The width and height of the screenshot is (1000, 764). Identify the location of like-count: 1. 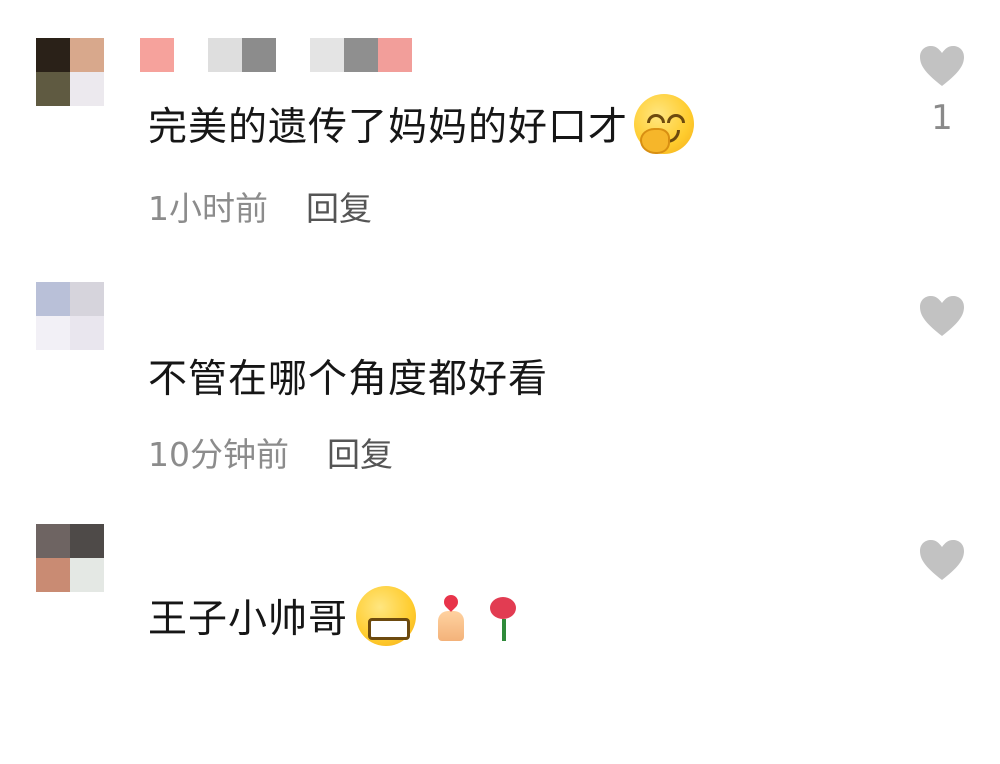
(942, 118).